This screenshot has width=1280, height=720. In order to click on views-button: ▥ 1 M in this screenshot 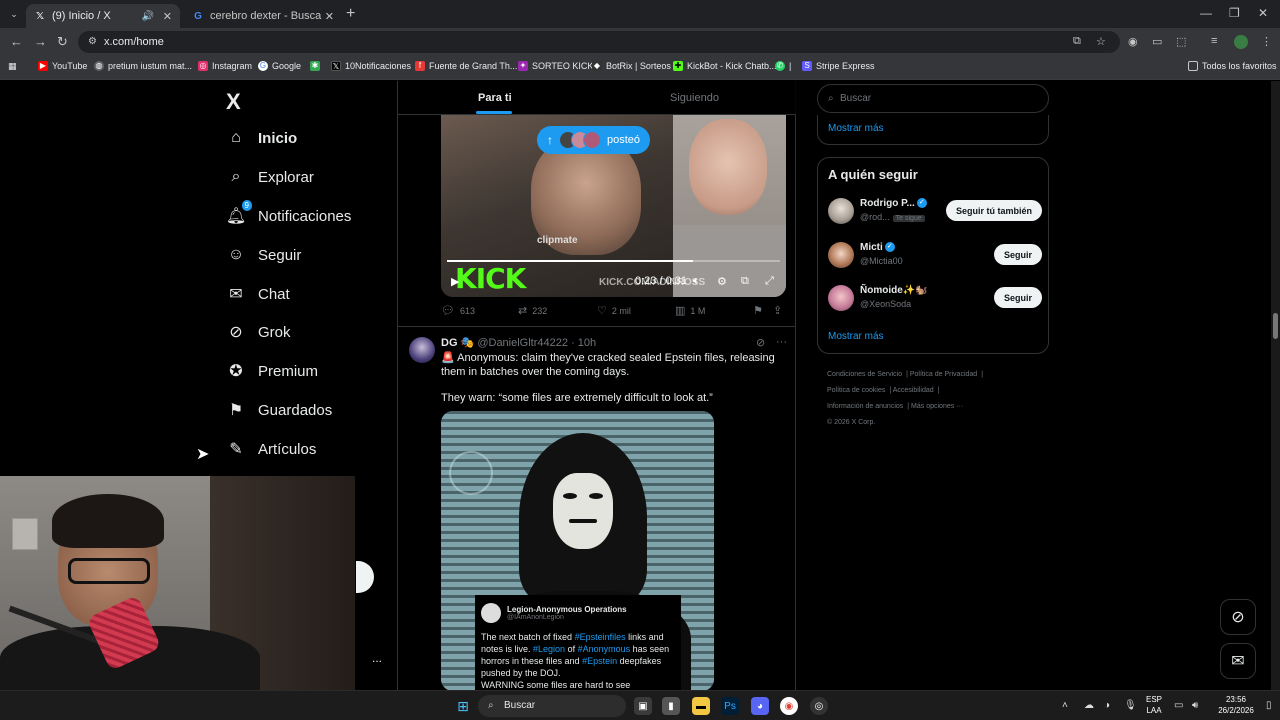, I will do `click(690, 310)`.